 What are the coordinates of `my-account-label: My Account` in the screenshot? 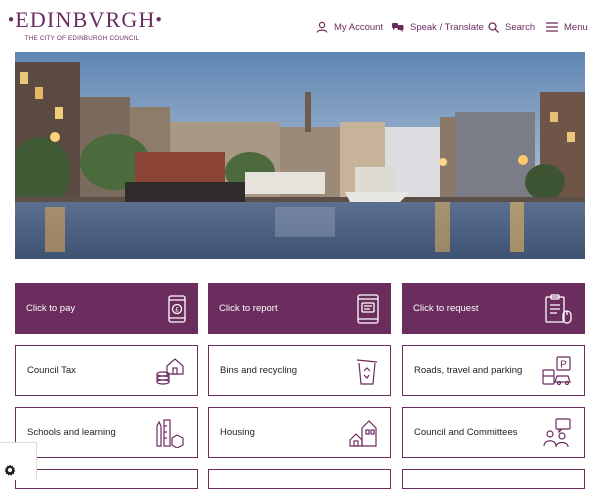 It's located at (359, 27).